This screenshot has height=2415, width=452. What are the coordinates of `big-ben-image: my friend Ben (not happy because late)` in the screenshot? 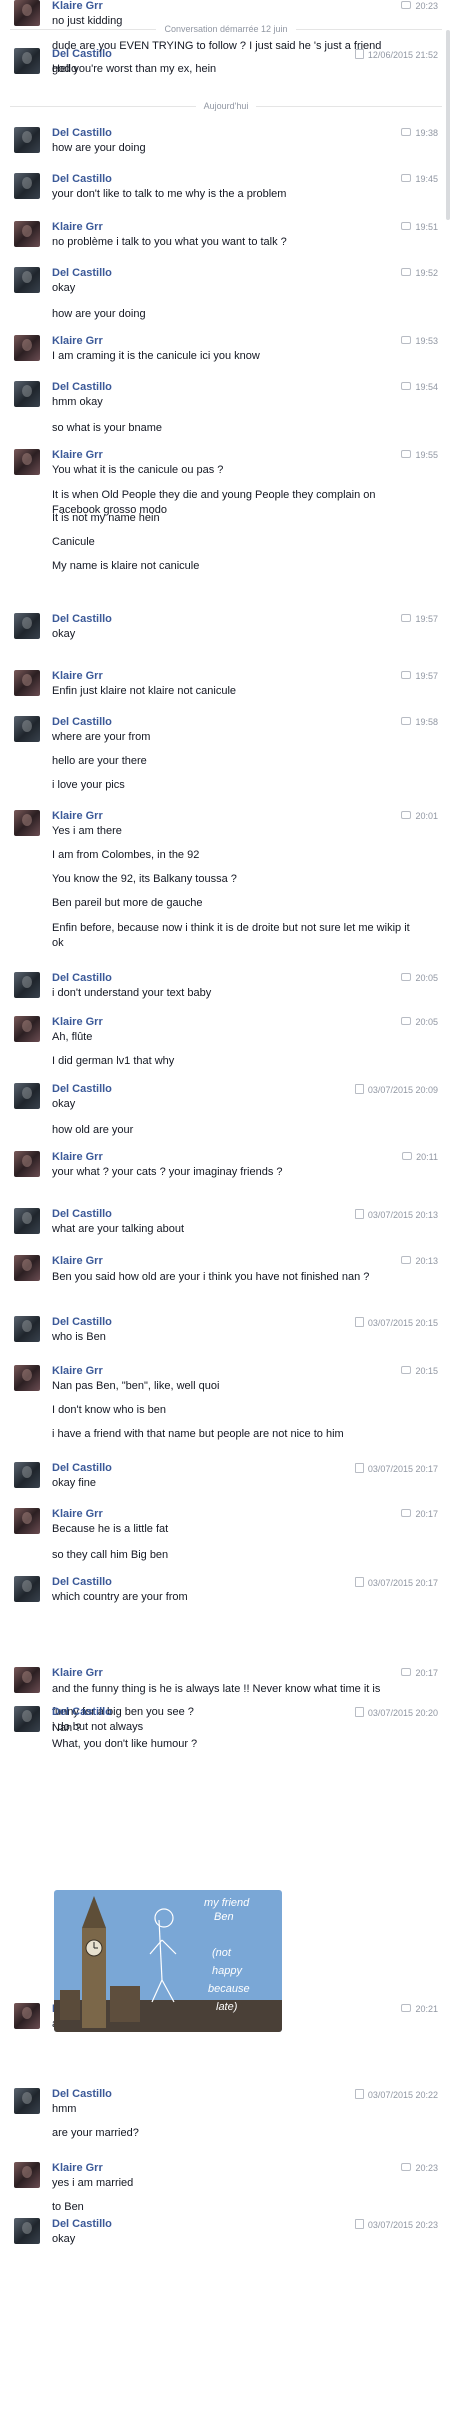 It's located at (168, 1961).